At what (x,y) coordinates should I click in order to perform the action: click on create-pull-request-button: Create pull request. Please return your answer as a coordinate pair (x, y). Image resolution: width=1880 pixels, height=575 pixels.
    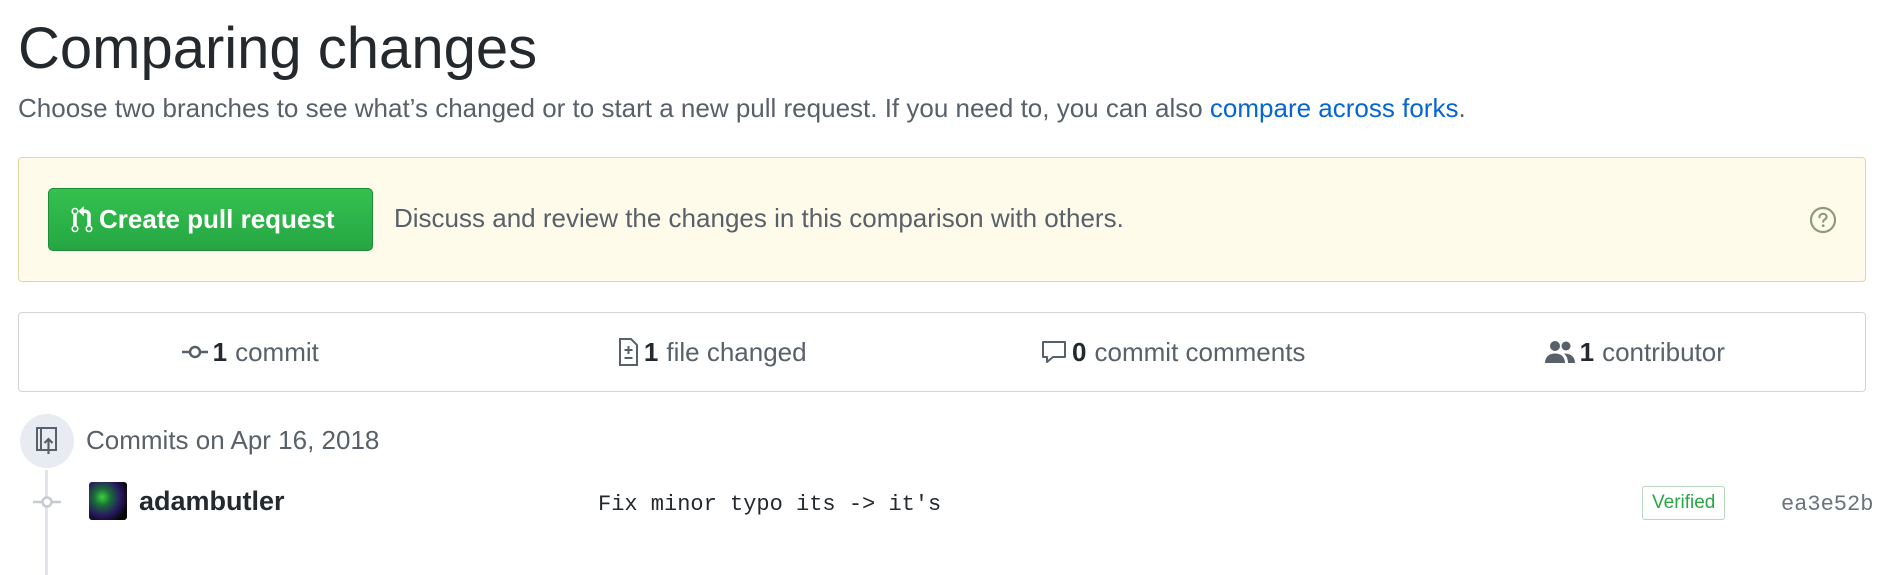
    Looking at the image, I should click on (210, 219).